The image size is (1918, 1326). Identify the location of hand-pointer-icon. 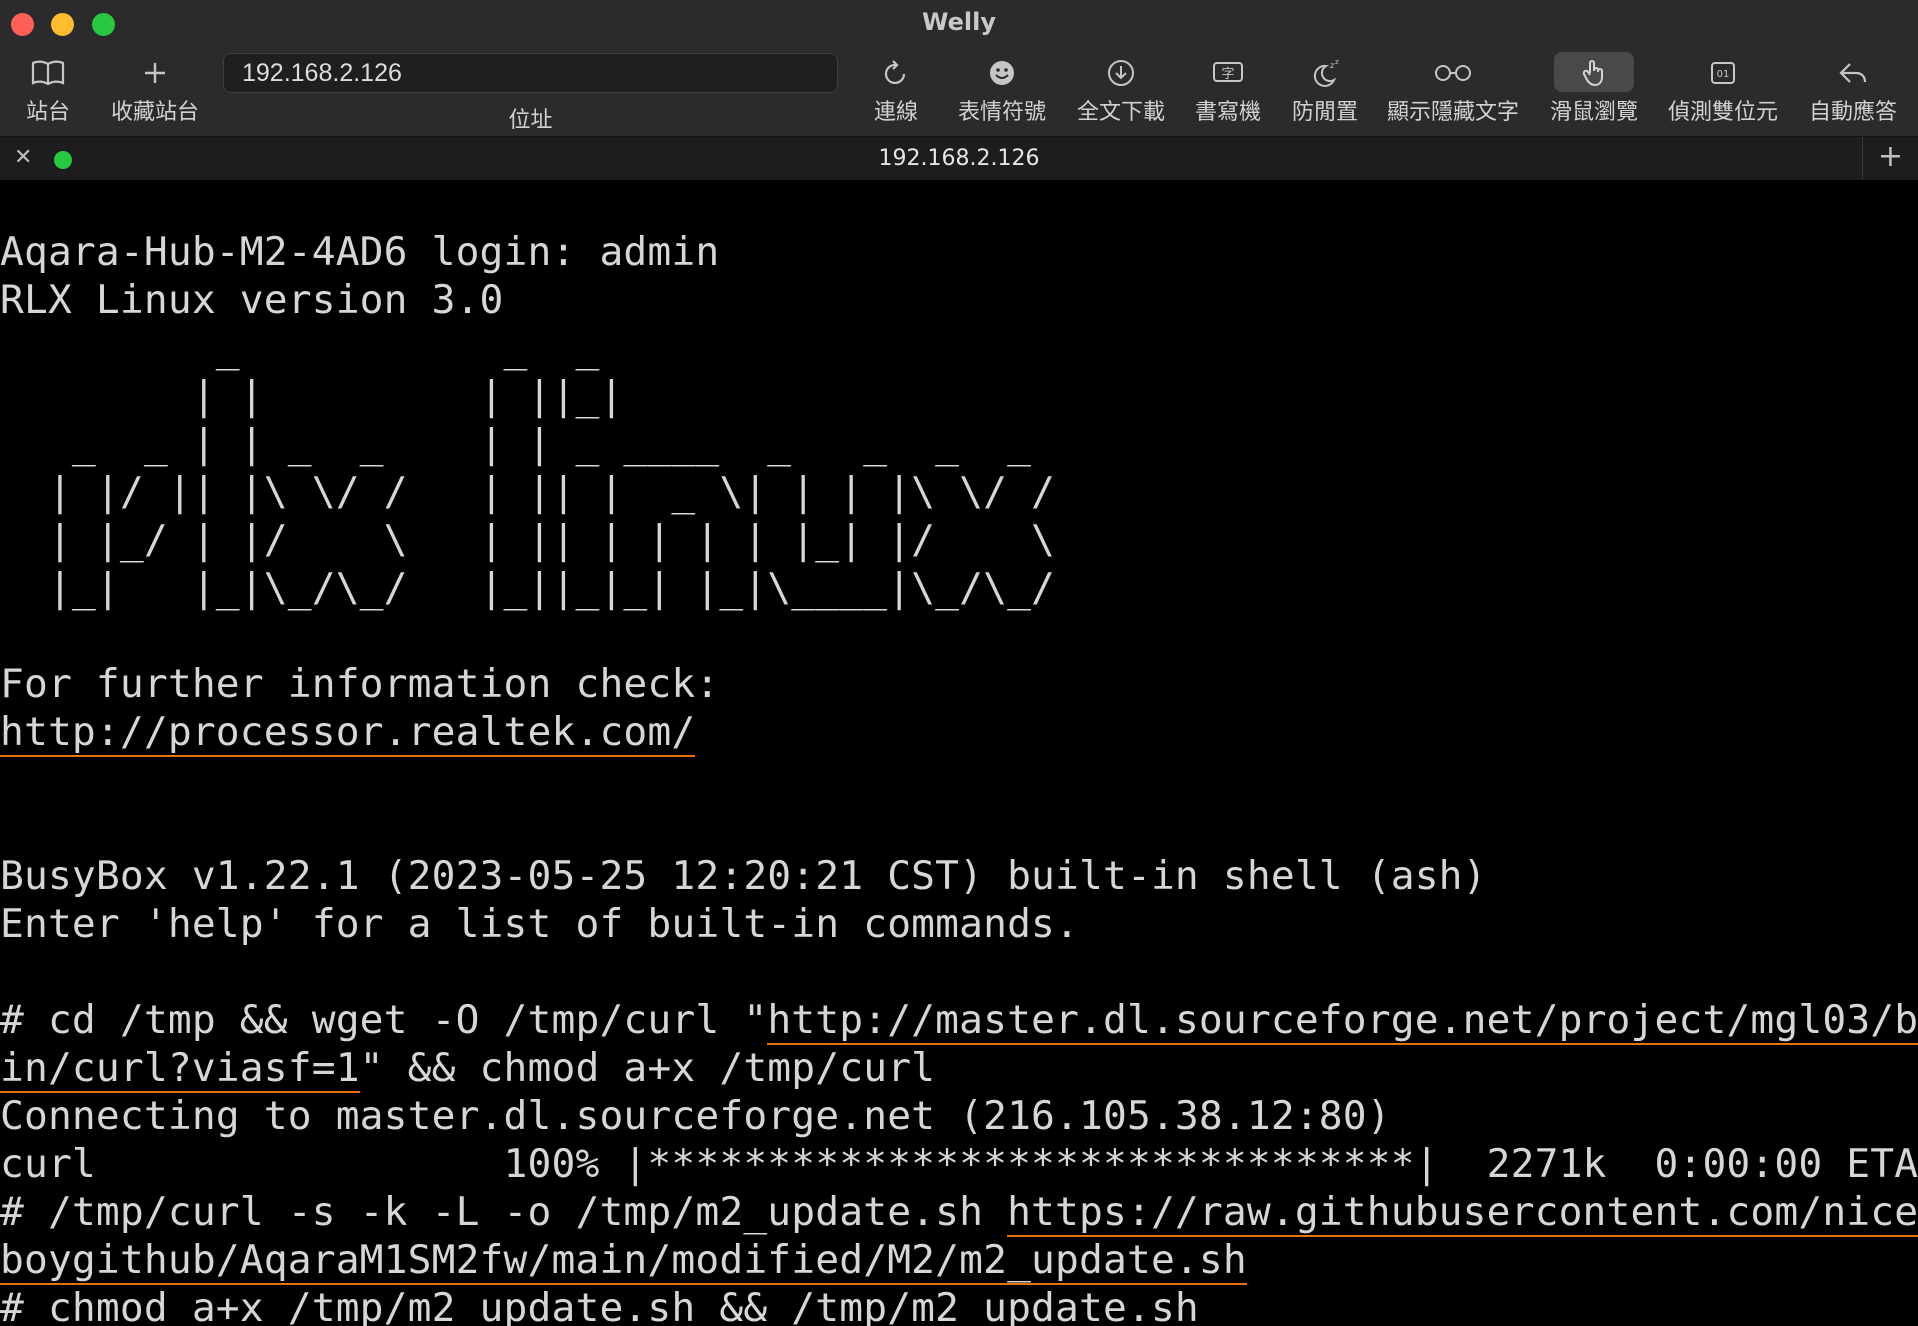
(1594, 72).